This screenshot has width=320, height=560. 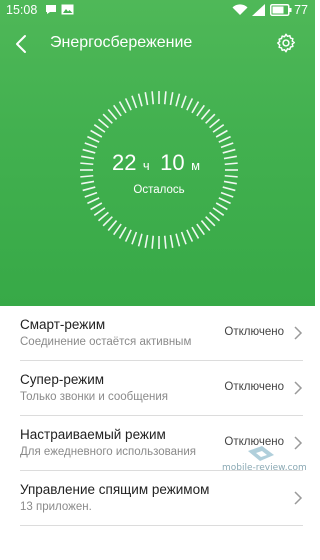 I want to click on remaining-time: 22 ч 10 м Осталось, so click(x=159, y=173).